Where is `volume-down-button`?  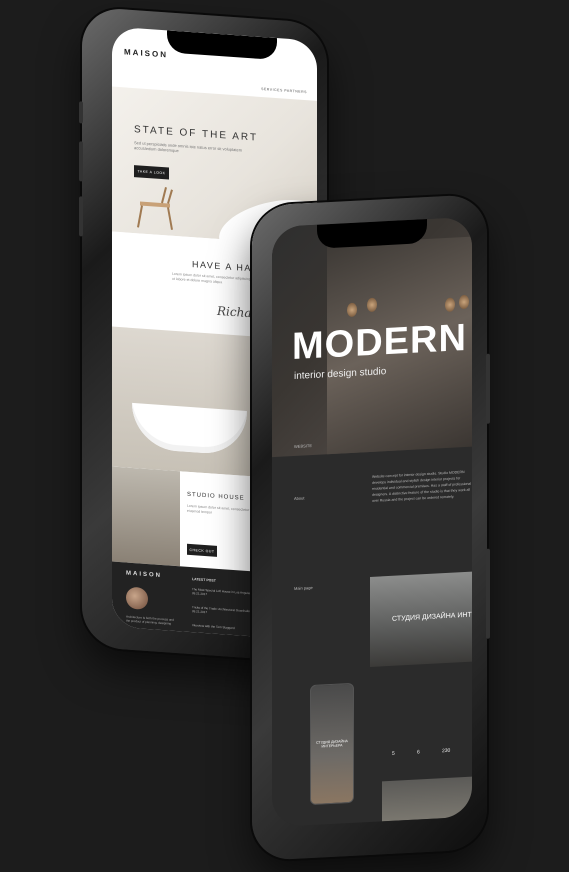
volume-down-button is located at coordinates (81, 216).